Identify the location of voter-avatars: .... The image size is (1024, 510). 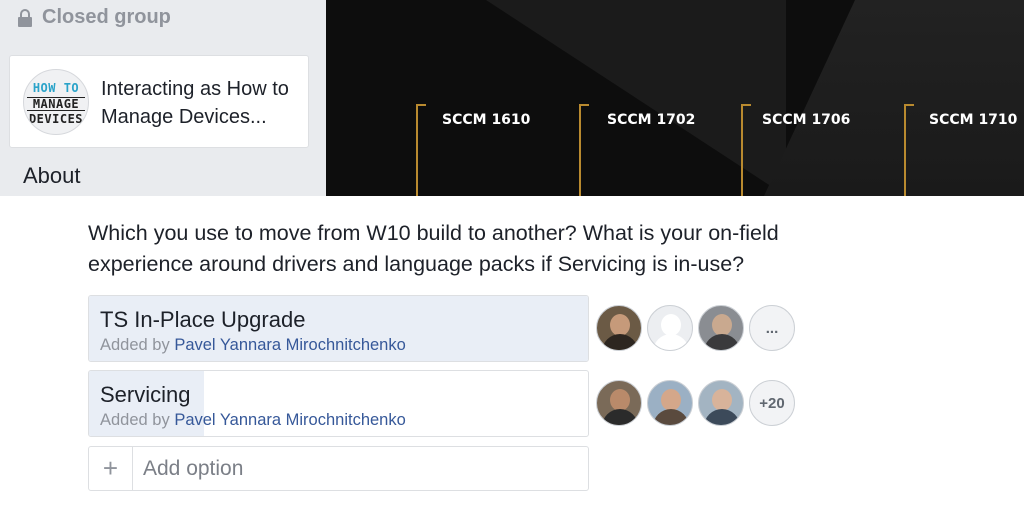
(695, 328).